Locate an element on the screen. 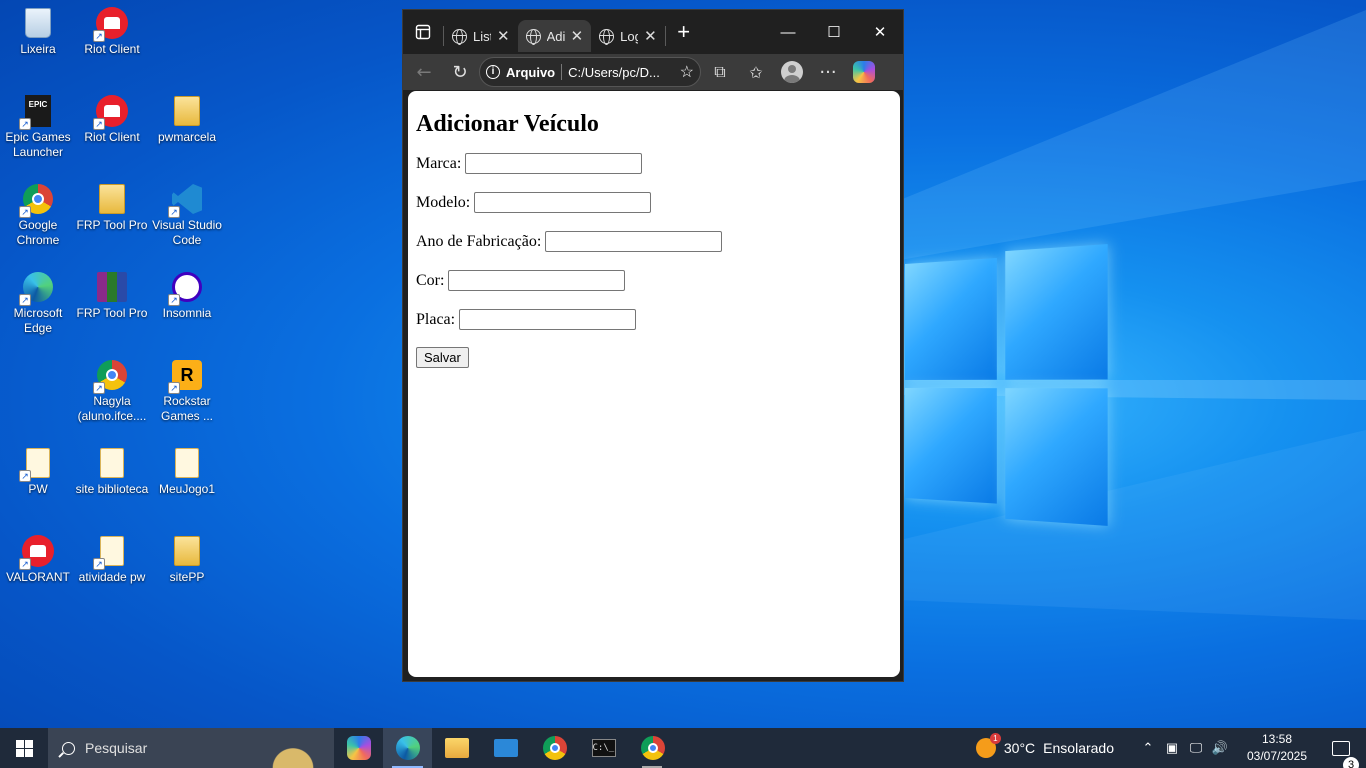 Image resolution: width=1366 pixels, height=768 pixels. windows-start-icon is located at coordinates (24, 748).